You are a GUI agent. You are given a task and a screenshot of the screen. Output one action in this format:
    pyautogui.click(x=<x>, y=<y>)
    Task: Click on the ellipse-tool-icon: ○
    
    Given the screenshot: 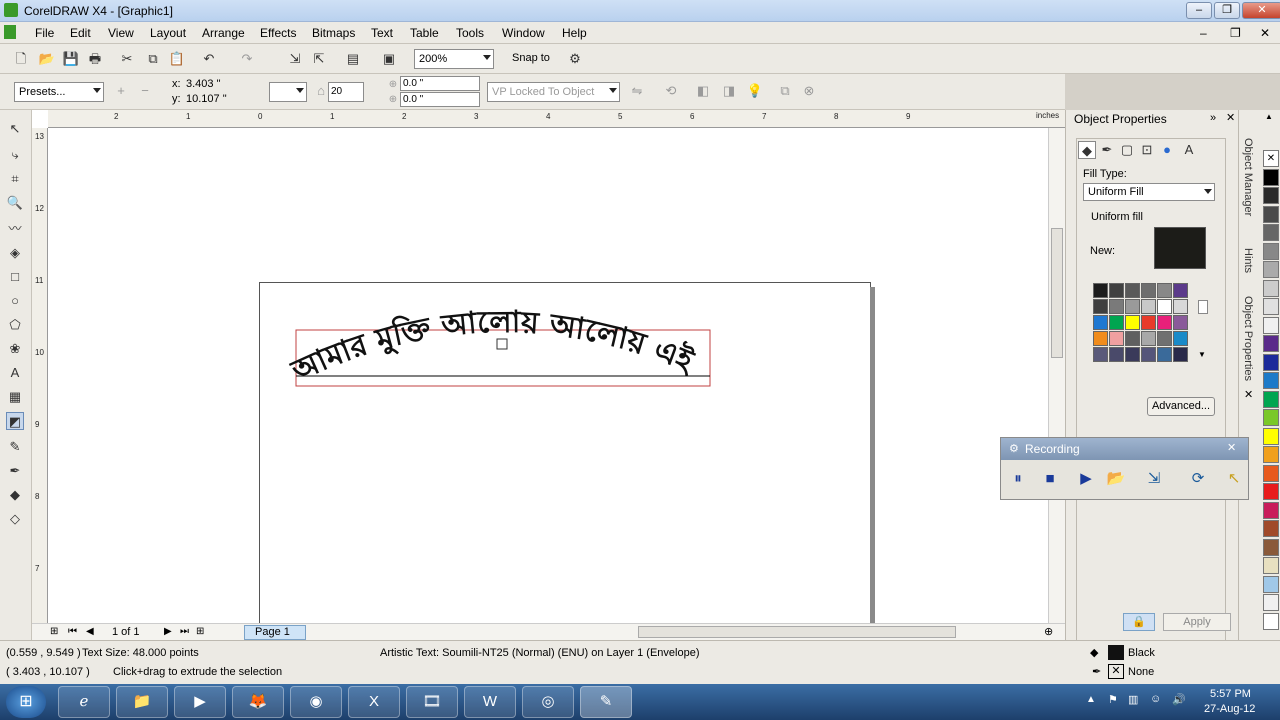 What is the action you would take?
    pyautogui.click(x=15, y=301)
    